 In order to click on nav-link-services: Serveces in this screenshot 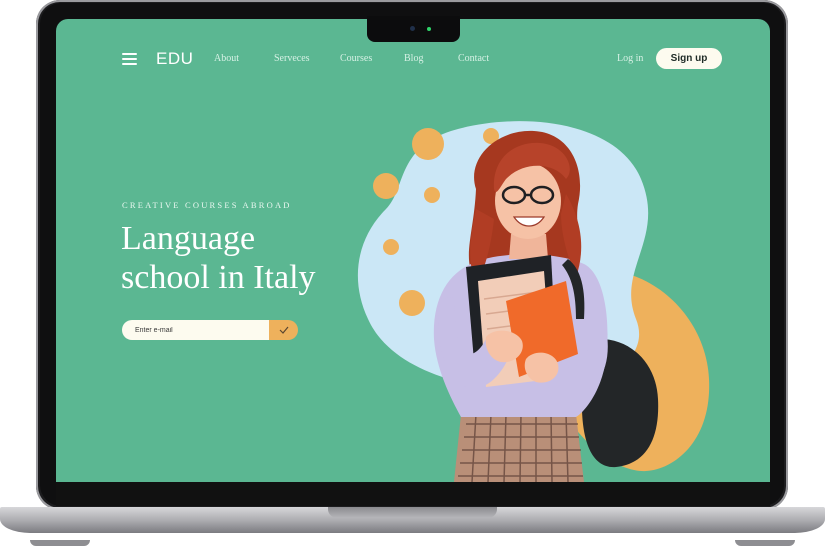, I will do `click(292, 58)`.